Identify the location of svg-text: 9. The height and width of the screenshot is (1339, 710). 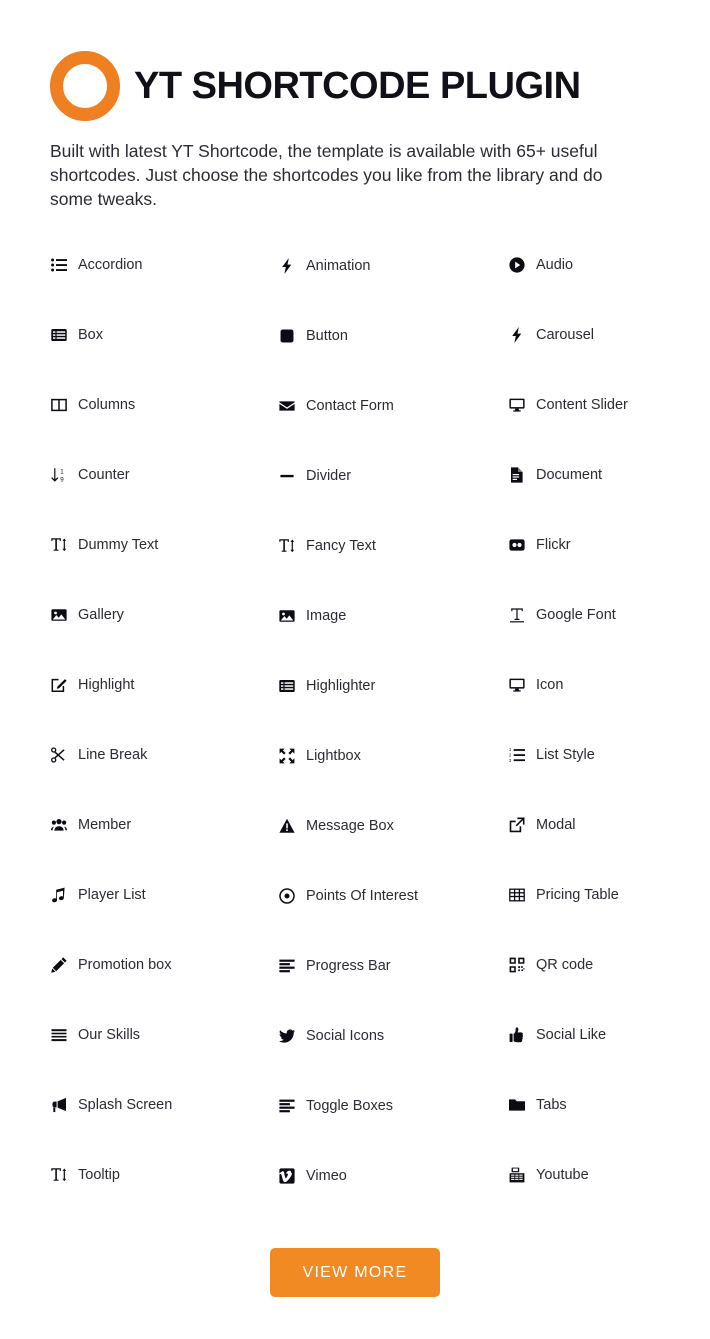
(62, 480).